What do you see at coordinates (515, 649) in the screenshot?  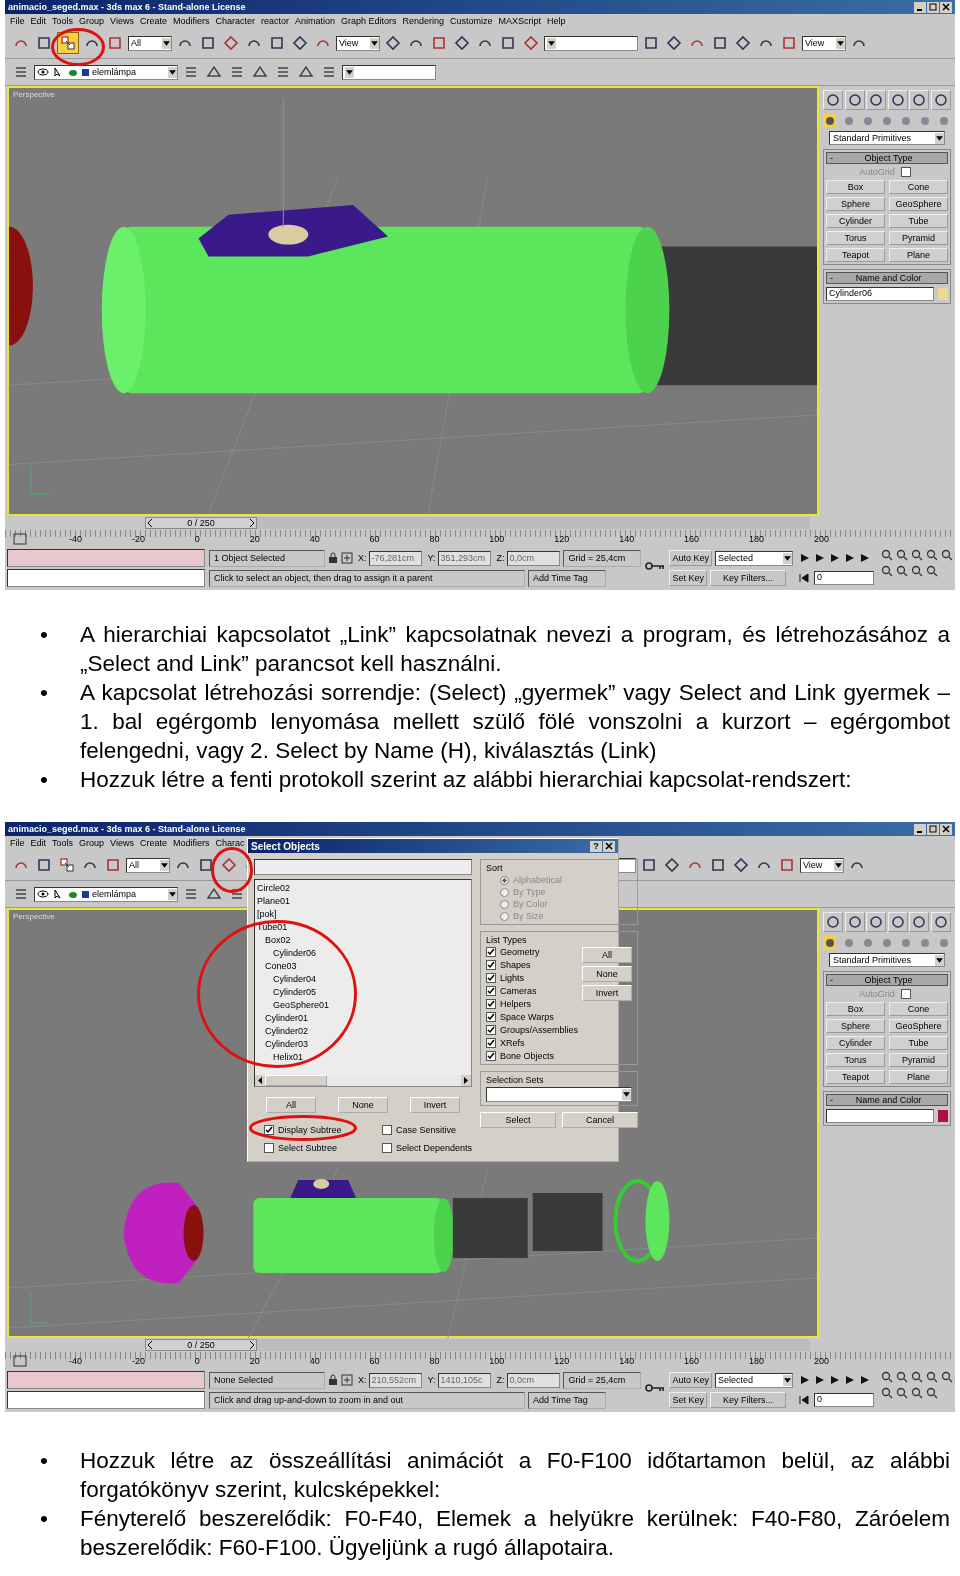 I see `bullet-paragraph: A hierarchiai kapcsolatot „Link” kapcsolatnak nevezi a program, és létrehozásához a „Select and Link” parancsot kell használni.` at bounding box center [515, 649].